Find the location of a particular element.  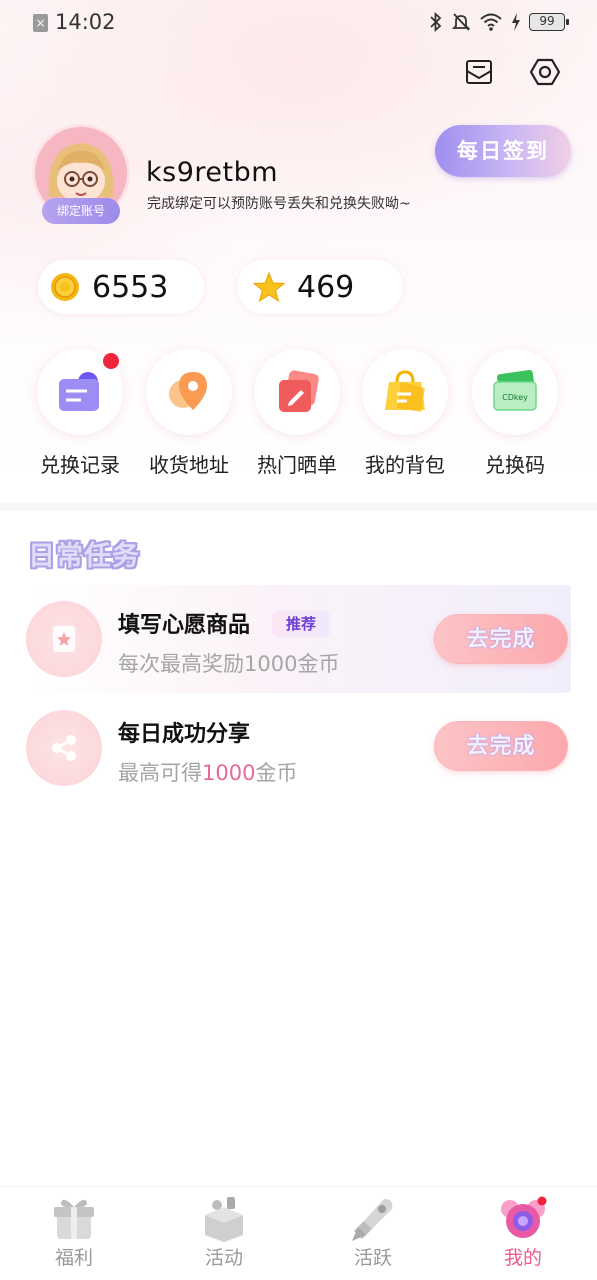

quick-action-label: 兑换码 is located at coordinates (515, 465).